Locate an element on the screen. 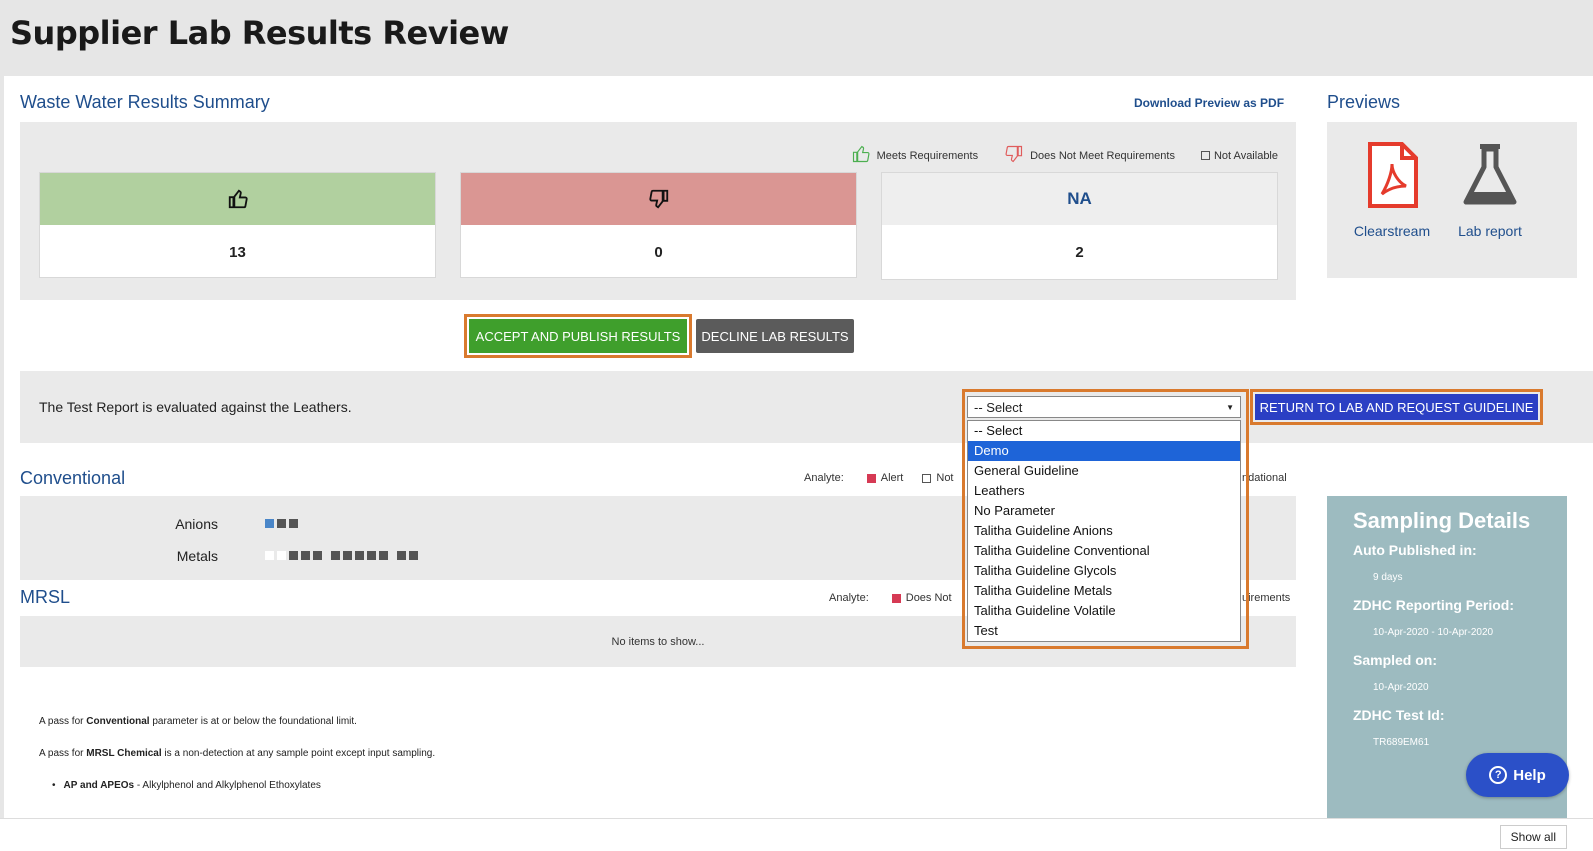  dropdown-option: Leathers is located at coordinates (1104, 491).